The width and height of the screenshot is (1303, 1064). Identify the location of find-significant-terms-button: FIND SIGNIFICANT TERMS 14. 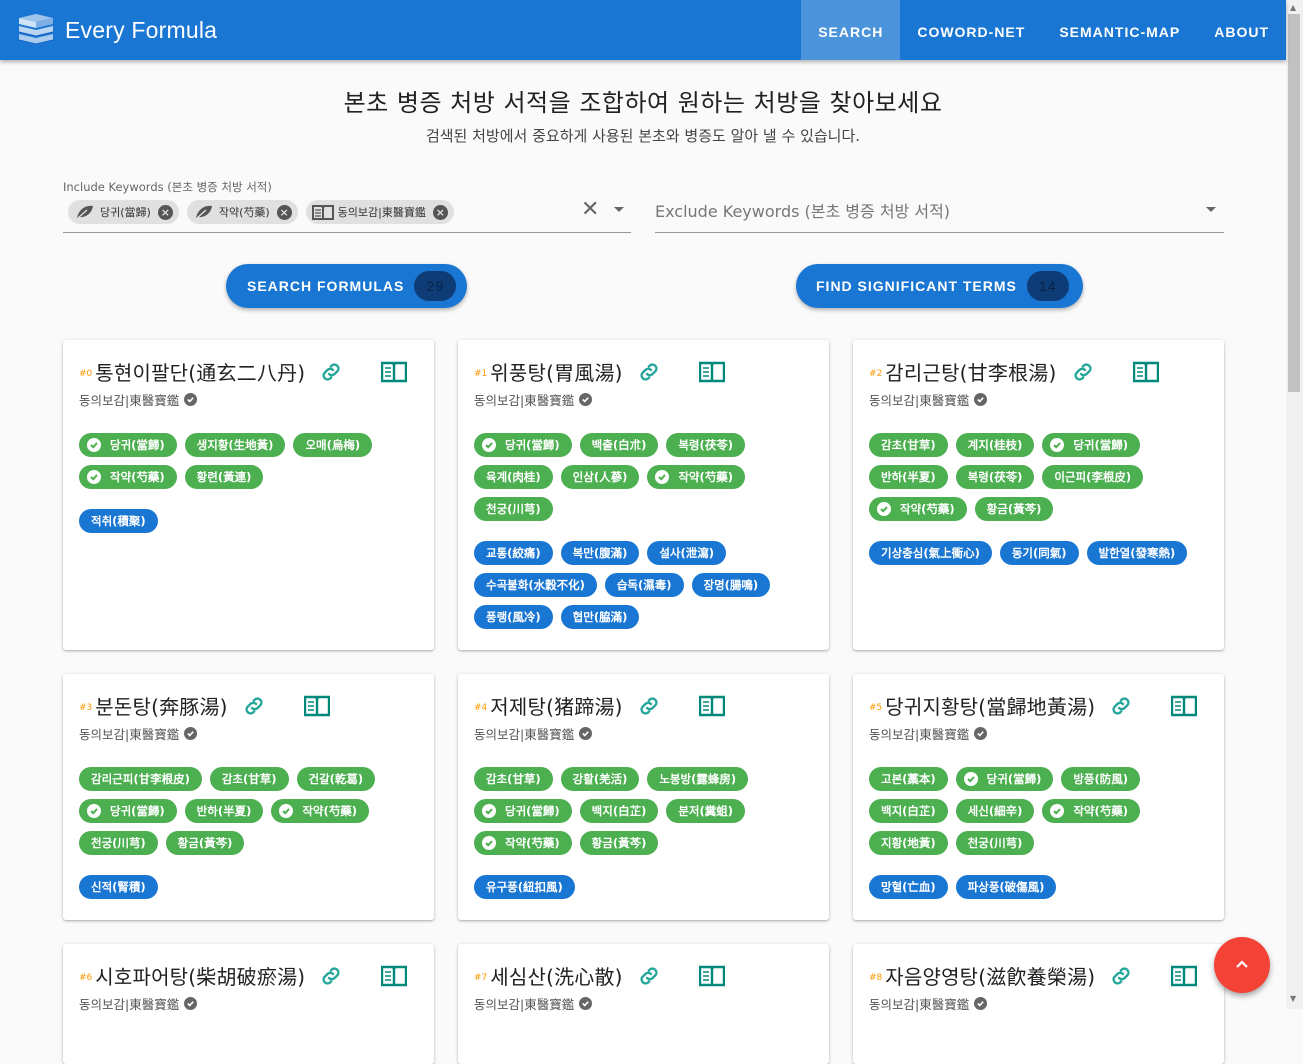
(939, 286).